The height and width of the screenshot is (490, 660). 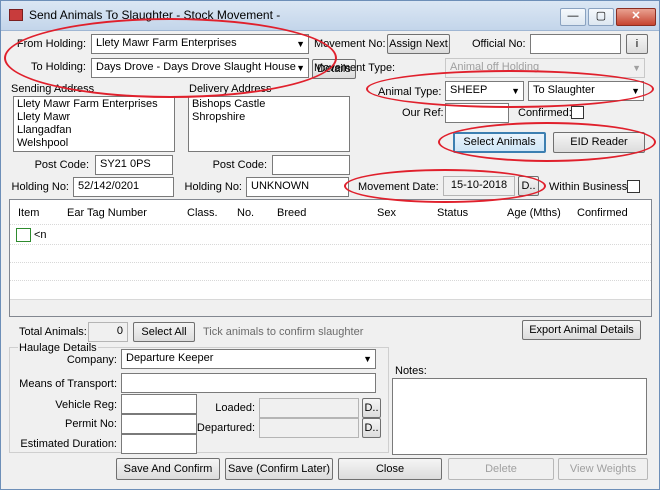 I want to click on official-no-label: Official No:, so click(x=499, y=44).